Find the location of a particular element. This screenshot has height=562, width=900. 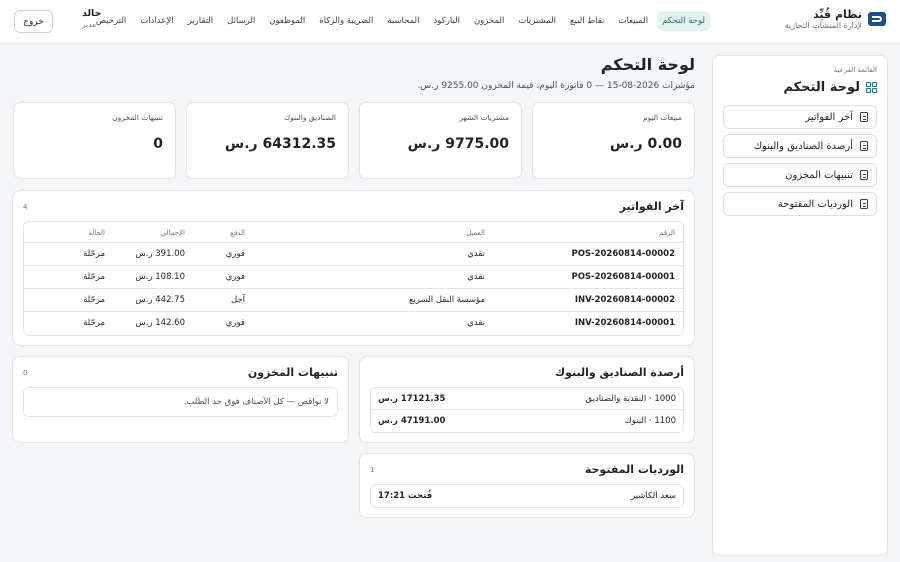

panel-count: 4 is located at coordinates (25, 206).